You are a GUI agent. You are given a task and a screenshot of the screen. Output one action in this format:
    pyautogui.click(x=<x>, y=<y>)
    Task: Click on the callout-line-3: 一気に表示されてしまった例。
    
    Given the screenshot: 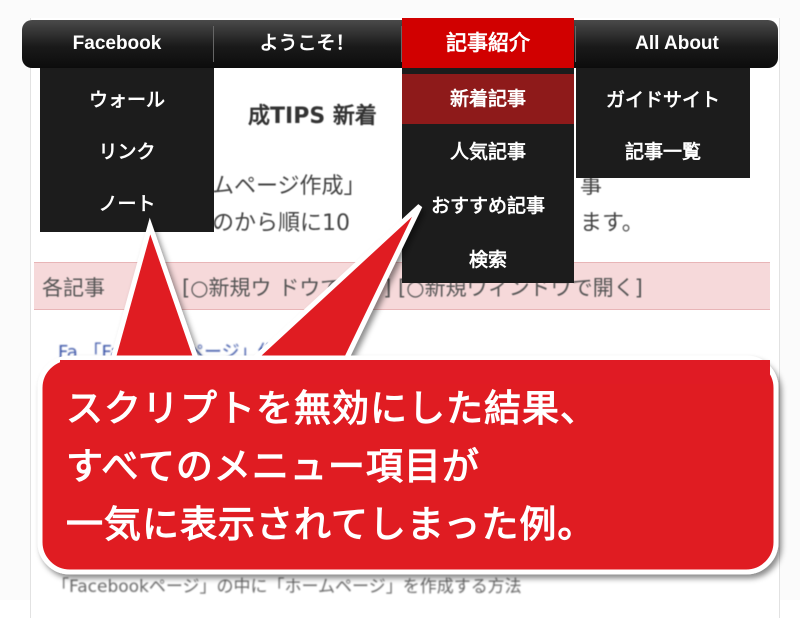 What is the action you would take?
    pyautogui.click(x=331, y=524)
    